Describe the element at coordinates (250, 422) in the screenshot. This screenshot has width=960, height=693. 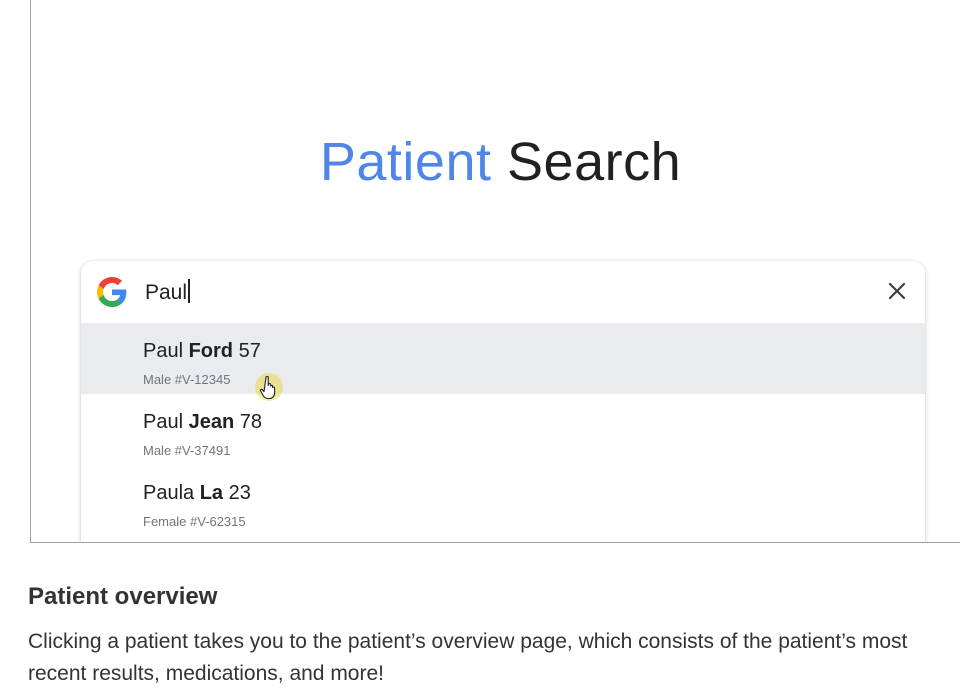
I see `patient-age: 78` at that location.